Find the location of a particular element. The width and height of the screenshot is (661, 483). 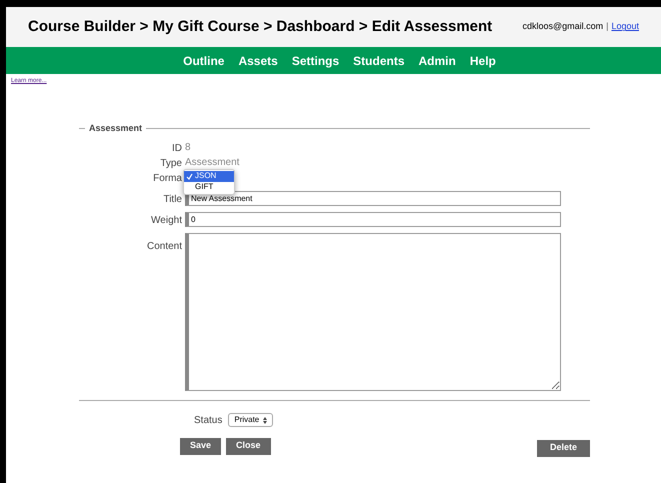

text-input: 0 is located at coordinates (373, 219).